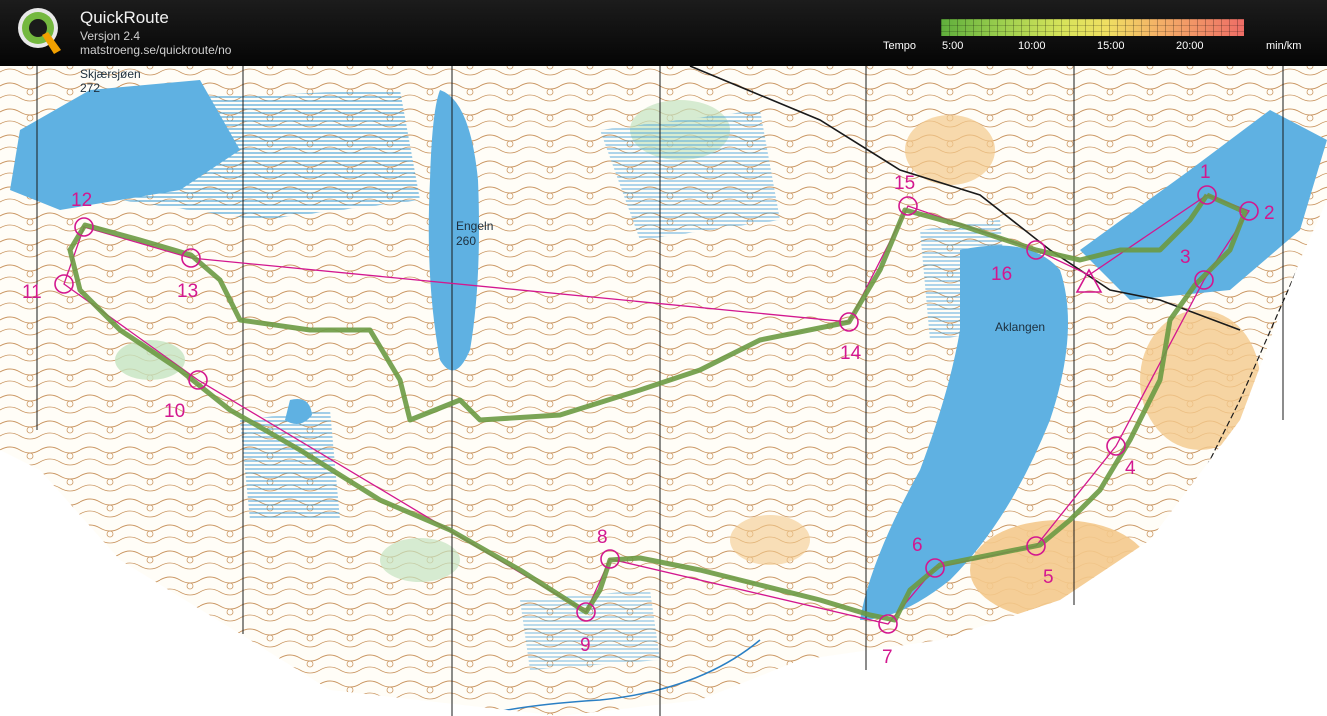 This screenshot has width=1327, height=716. What do you see at coordinates (124, 17) in the screenshot?
I see `app-title: QuickRoute` at bounding box center [124, 17].